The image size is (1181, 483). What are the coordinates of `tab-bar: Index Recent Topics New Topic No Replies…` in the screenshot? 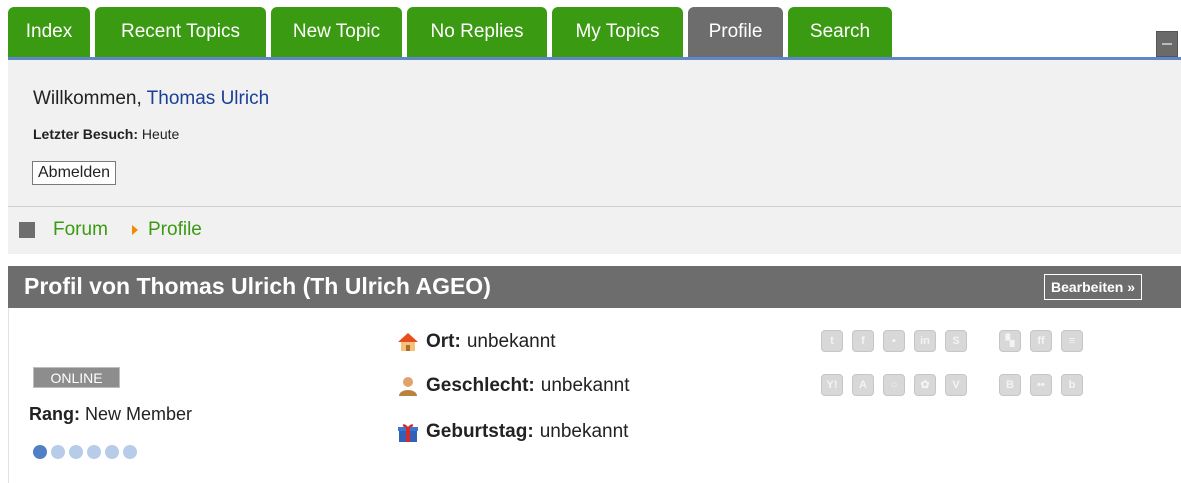 It's located at (590, 30).